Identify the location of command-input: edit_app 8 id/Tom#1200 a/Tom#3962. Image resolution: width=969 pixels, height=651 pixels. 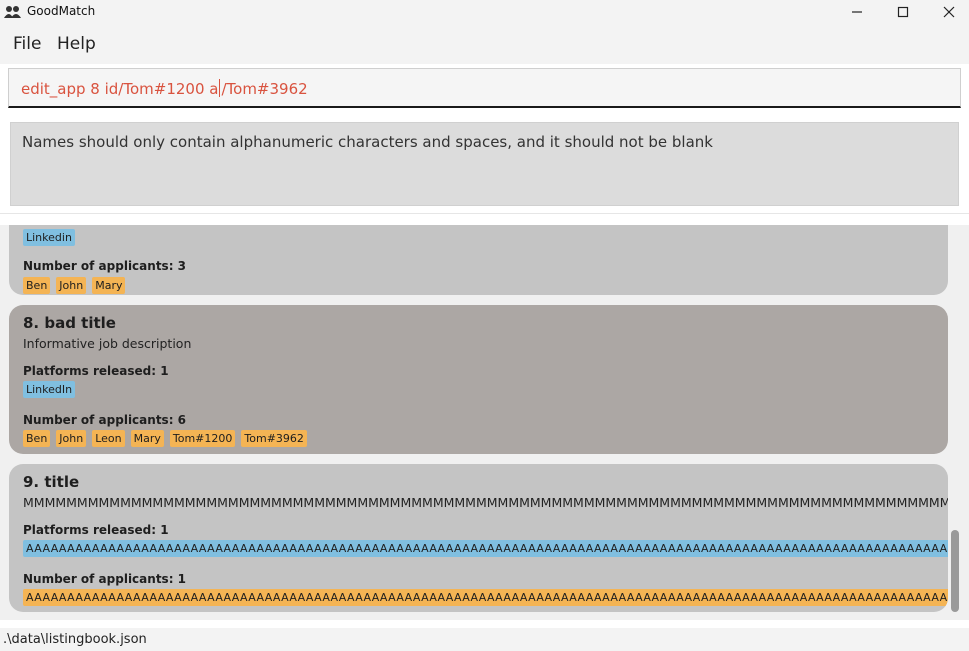
(484, 88).